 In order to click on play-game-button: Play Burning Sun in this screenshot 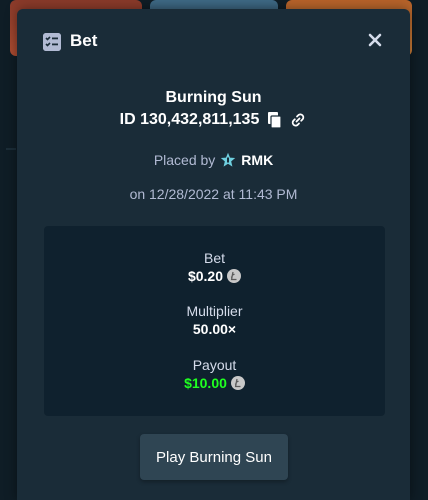, I will do `click(214, 457)`.